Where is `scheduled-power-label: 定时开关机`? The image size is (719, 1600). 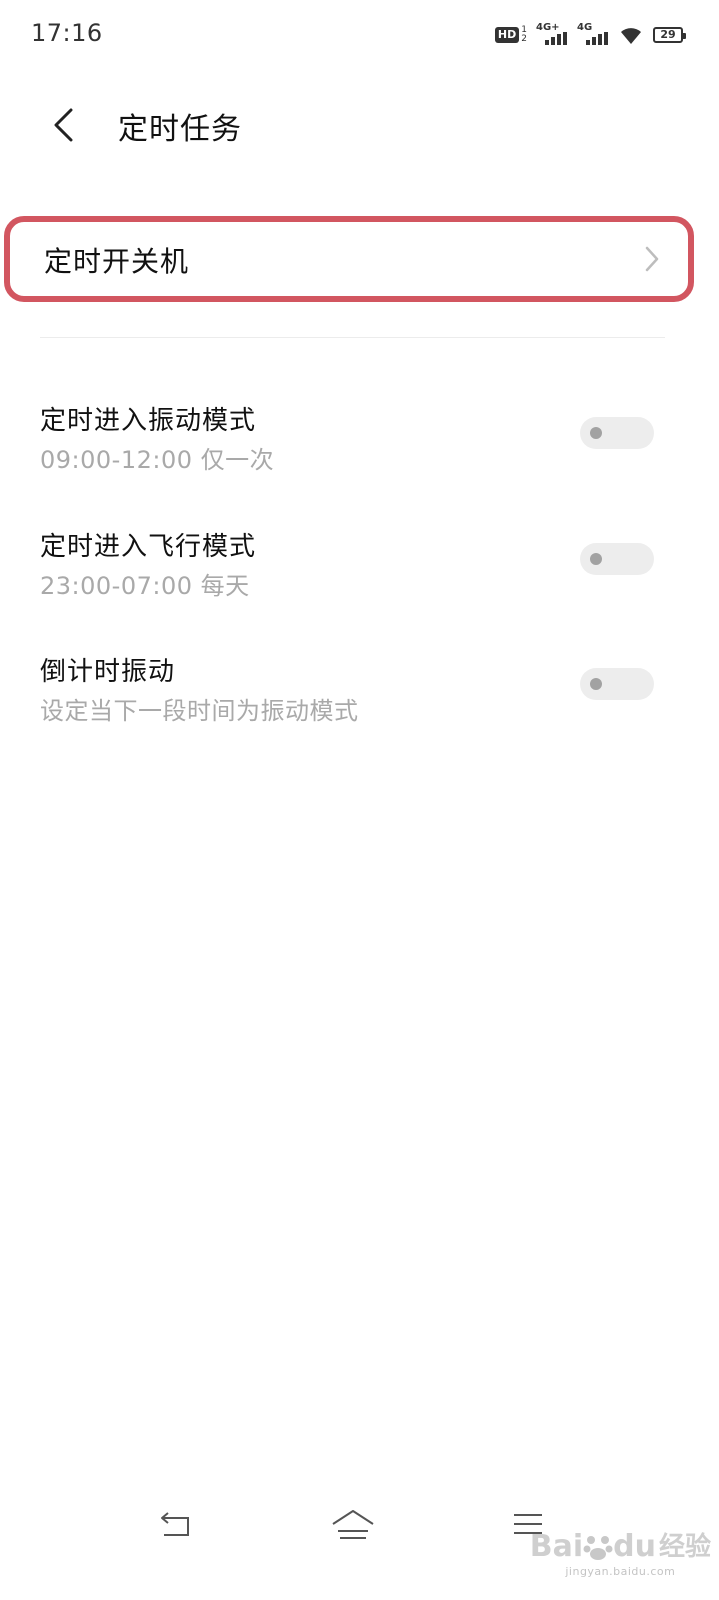 scheduled-power-label: 定时开关机 is located at coordinates (117, 261).